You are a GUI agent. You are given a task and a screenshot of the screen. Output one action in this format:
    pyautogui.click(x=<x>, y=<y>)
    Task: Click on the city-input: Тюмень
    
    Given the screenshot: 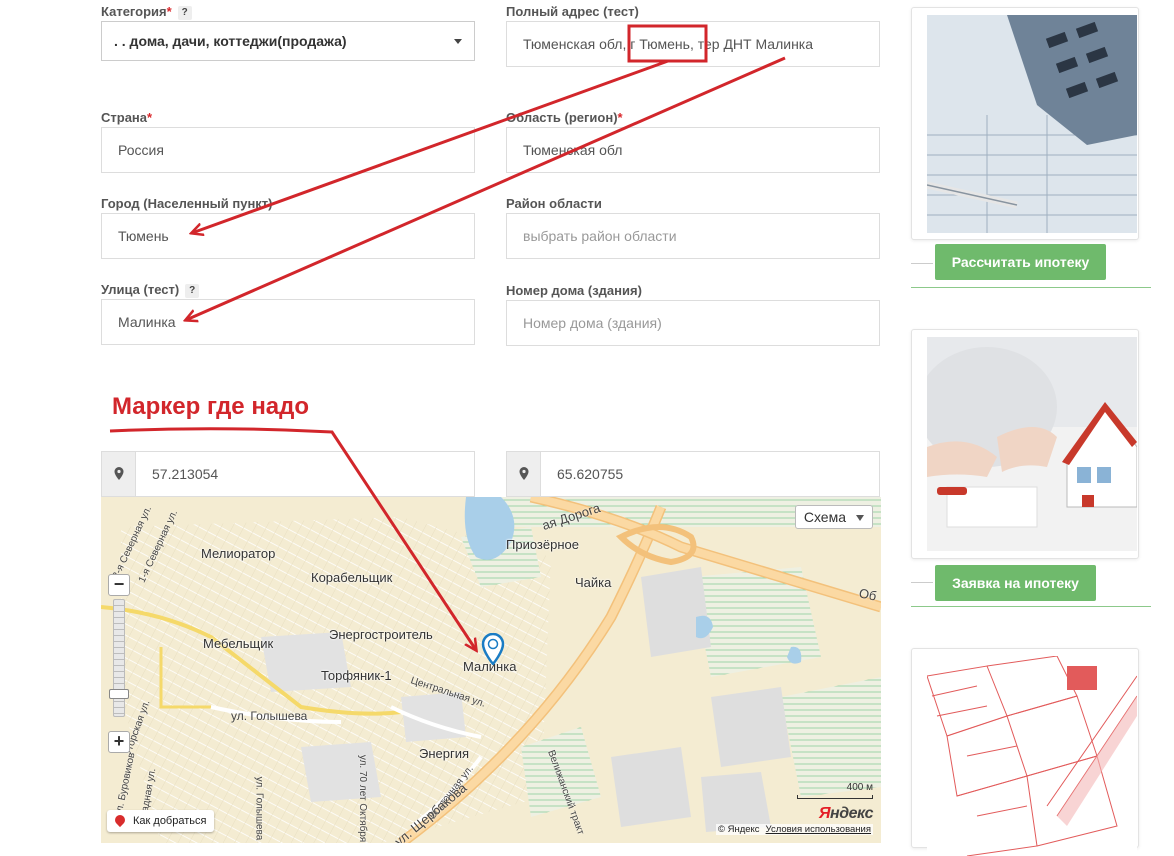 What is the action you would take?
    pyautogui.click(x=288, y=236)
    